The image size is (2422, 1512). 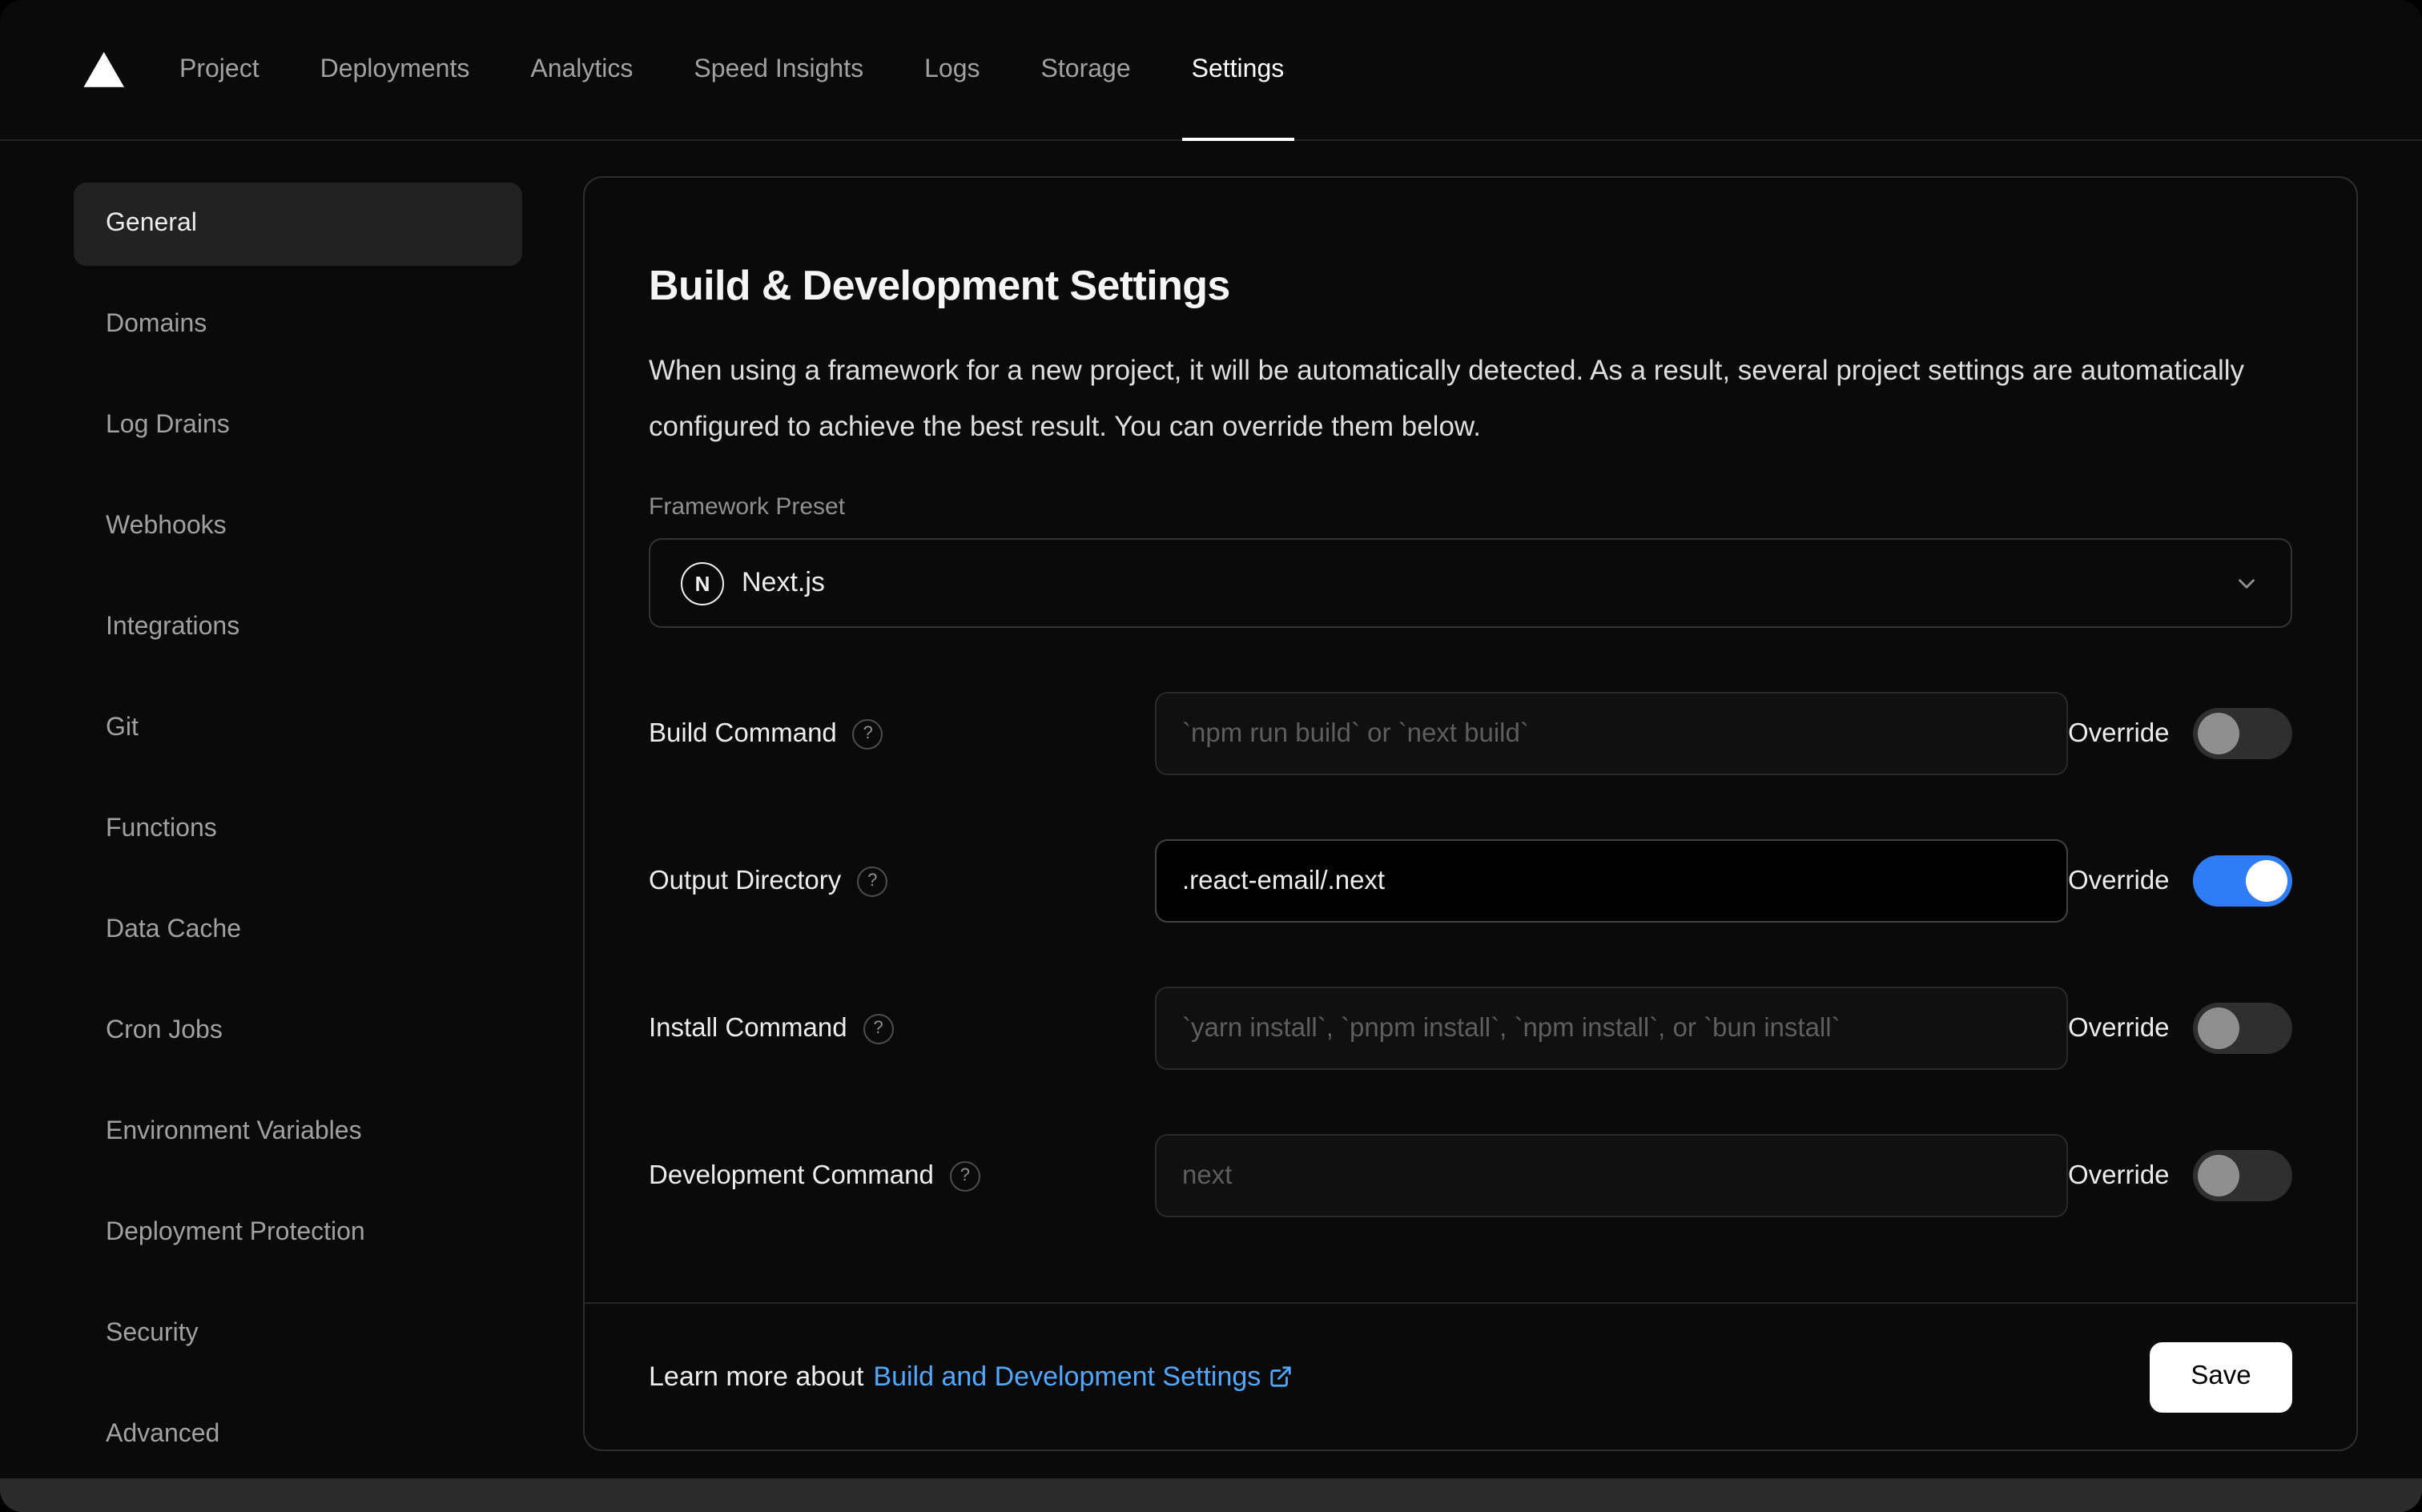 I want to click on framework-preset-select: N Next.js, so click(x=1471, y=583).